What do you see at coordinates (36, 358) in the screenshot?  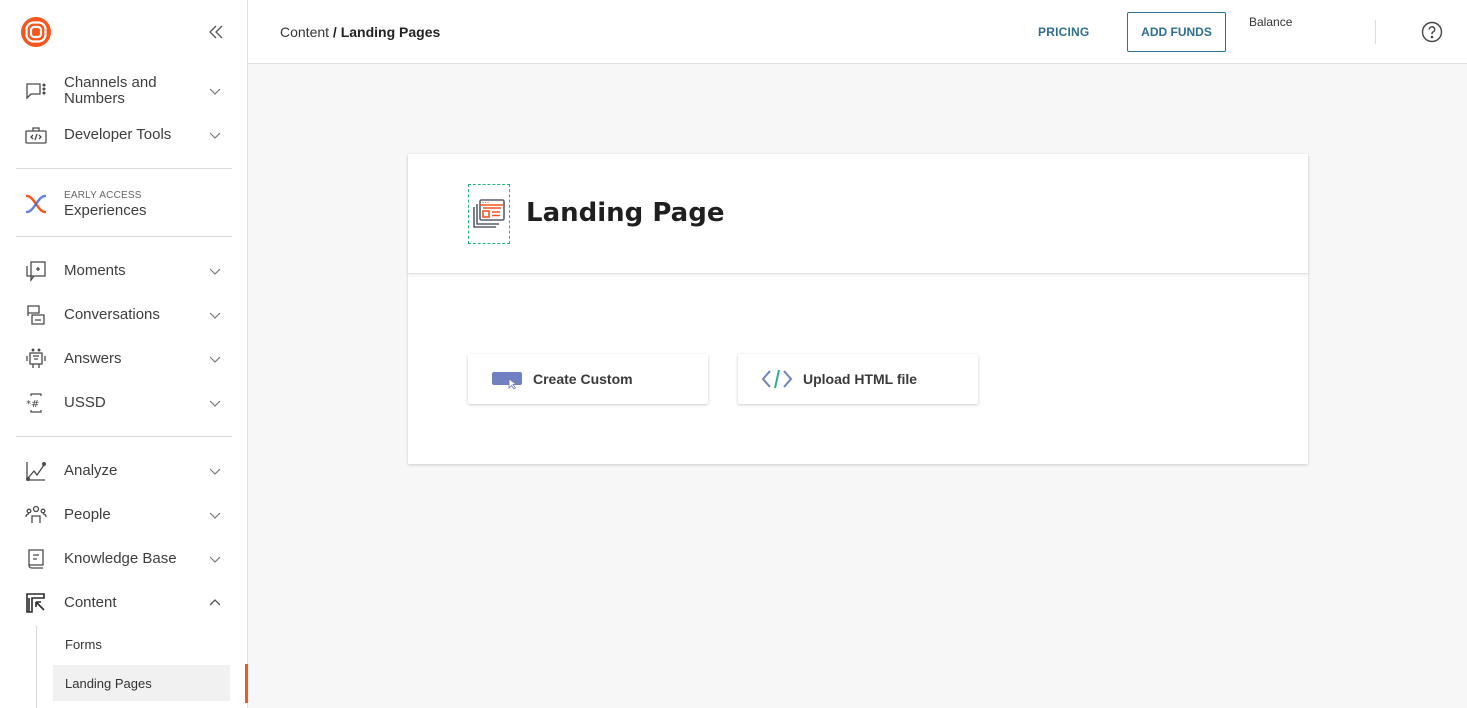 I see `bot-icon` at bounding box center [36, 358].